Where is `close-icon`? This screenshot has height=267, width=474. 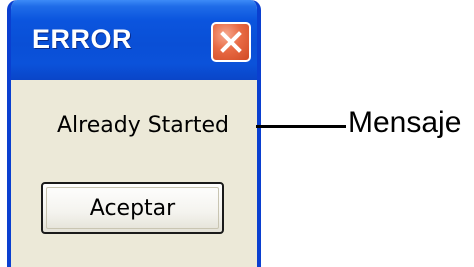 close-icon is located at coordinates (231, 42).